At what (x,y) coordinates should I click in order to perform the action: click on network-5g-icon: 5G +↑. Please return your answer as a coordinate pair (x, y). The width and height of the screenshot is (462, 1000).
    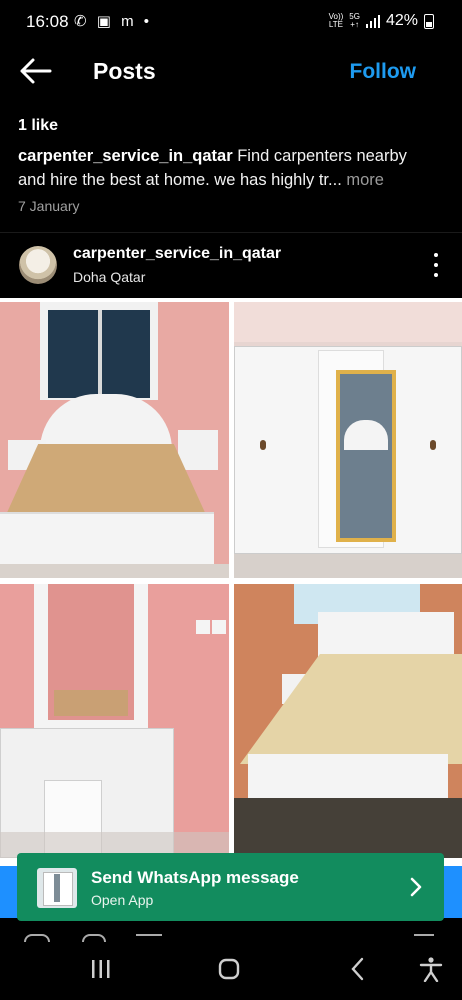
    Looking at the image, I should click on (354, 20).